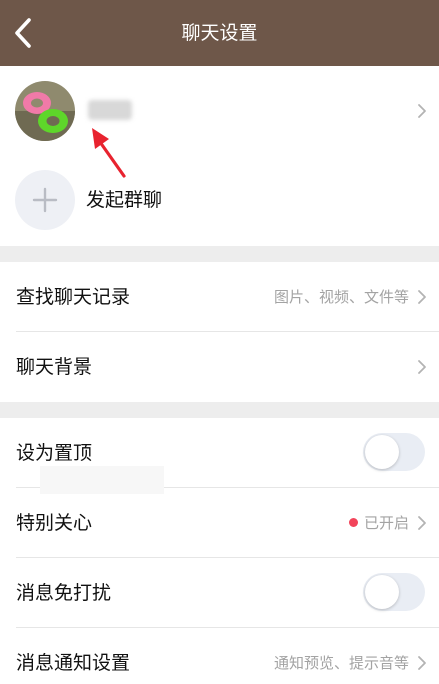 Image resolution: width=439 pixels, height=684 pixels. What do you see at coordinates (353, 522) in the screenshot?
I see `status-dot-icon` at bounding box center [353, 522].